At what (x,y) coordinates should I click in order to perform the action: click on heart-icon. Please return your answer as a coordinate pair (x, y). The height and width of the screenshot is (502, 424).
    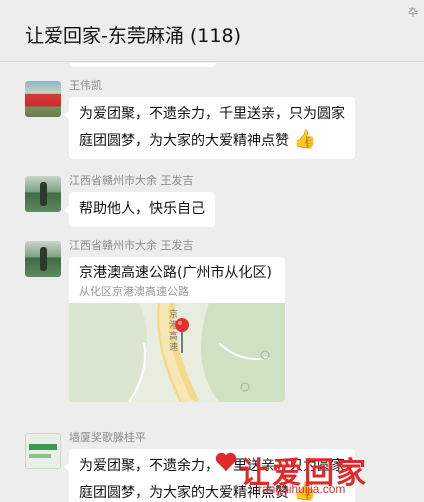
    Looking at the image, I should click on (226, 461).